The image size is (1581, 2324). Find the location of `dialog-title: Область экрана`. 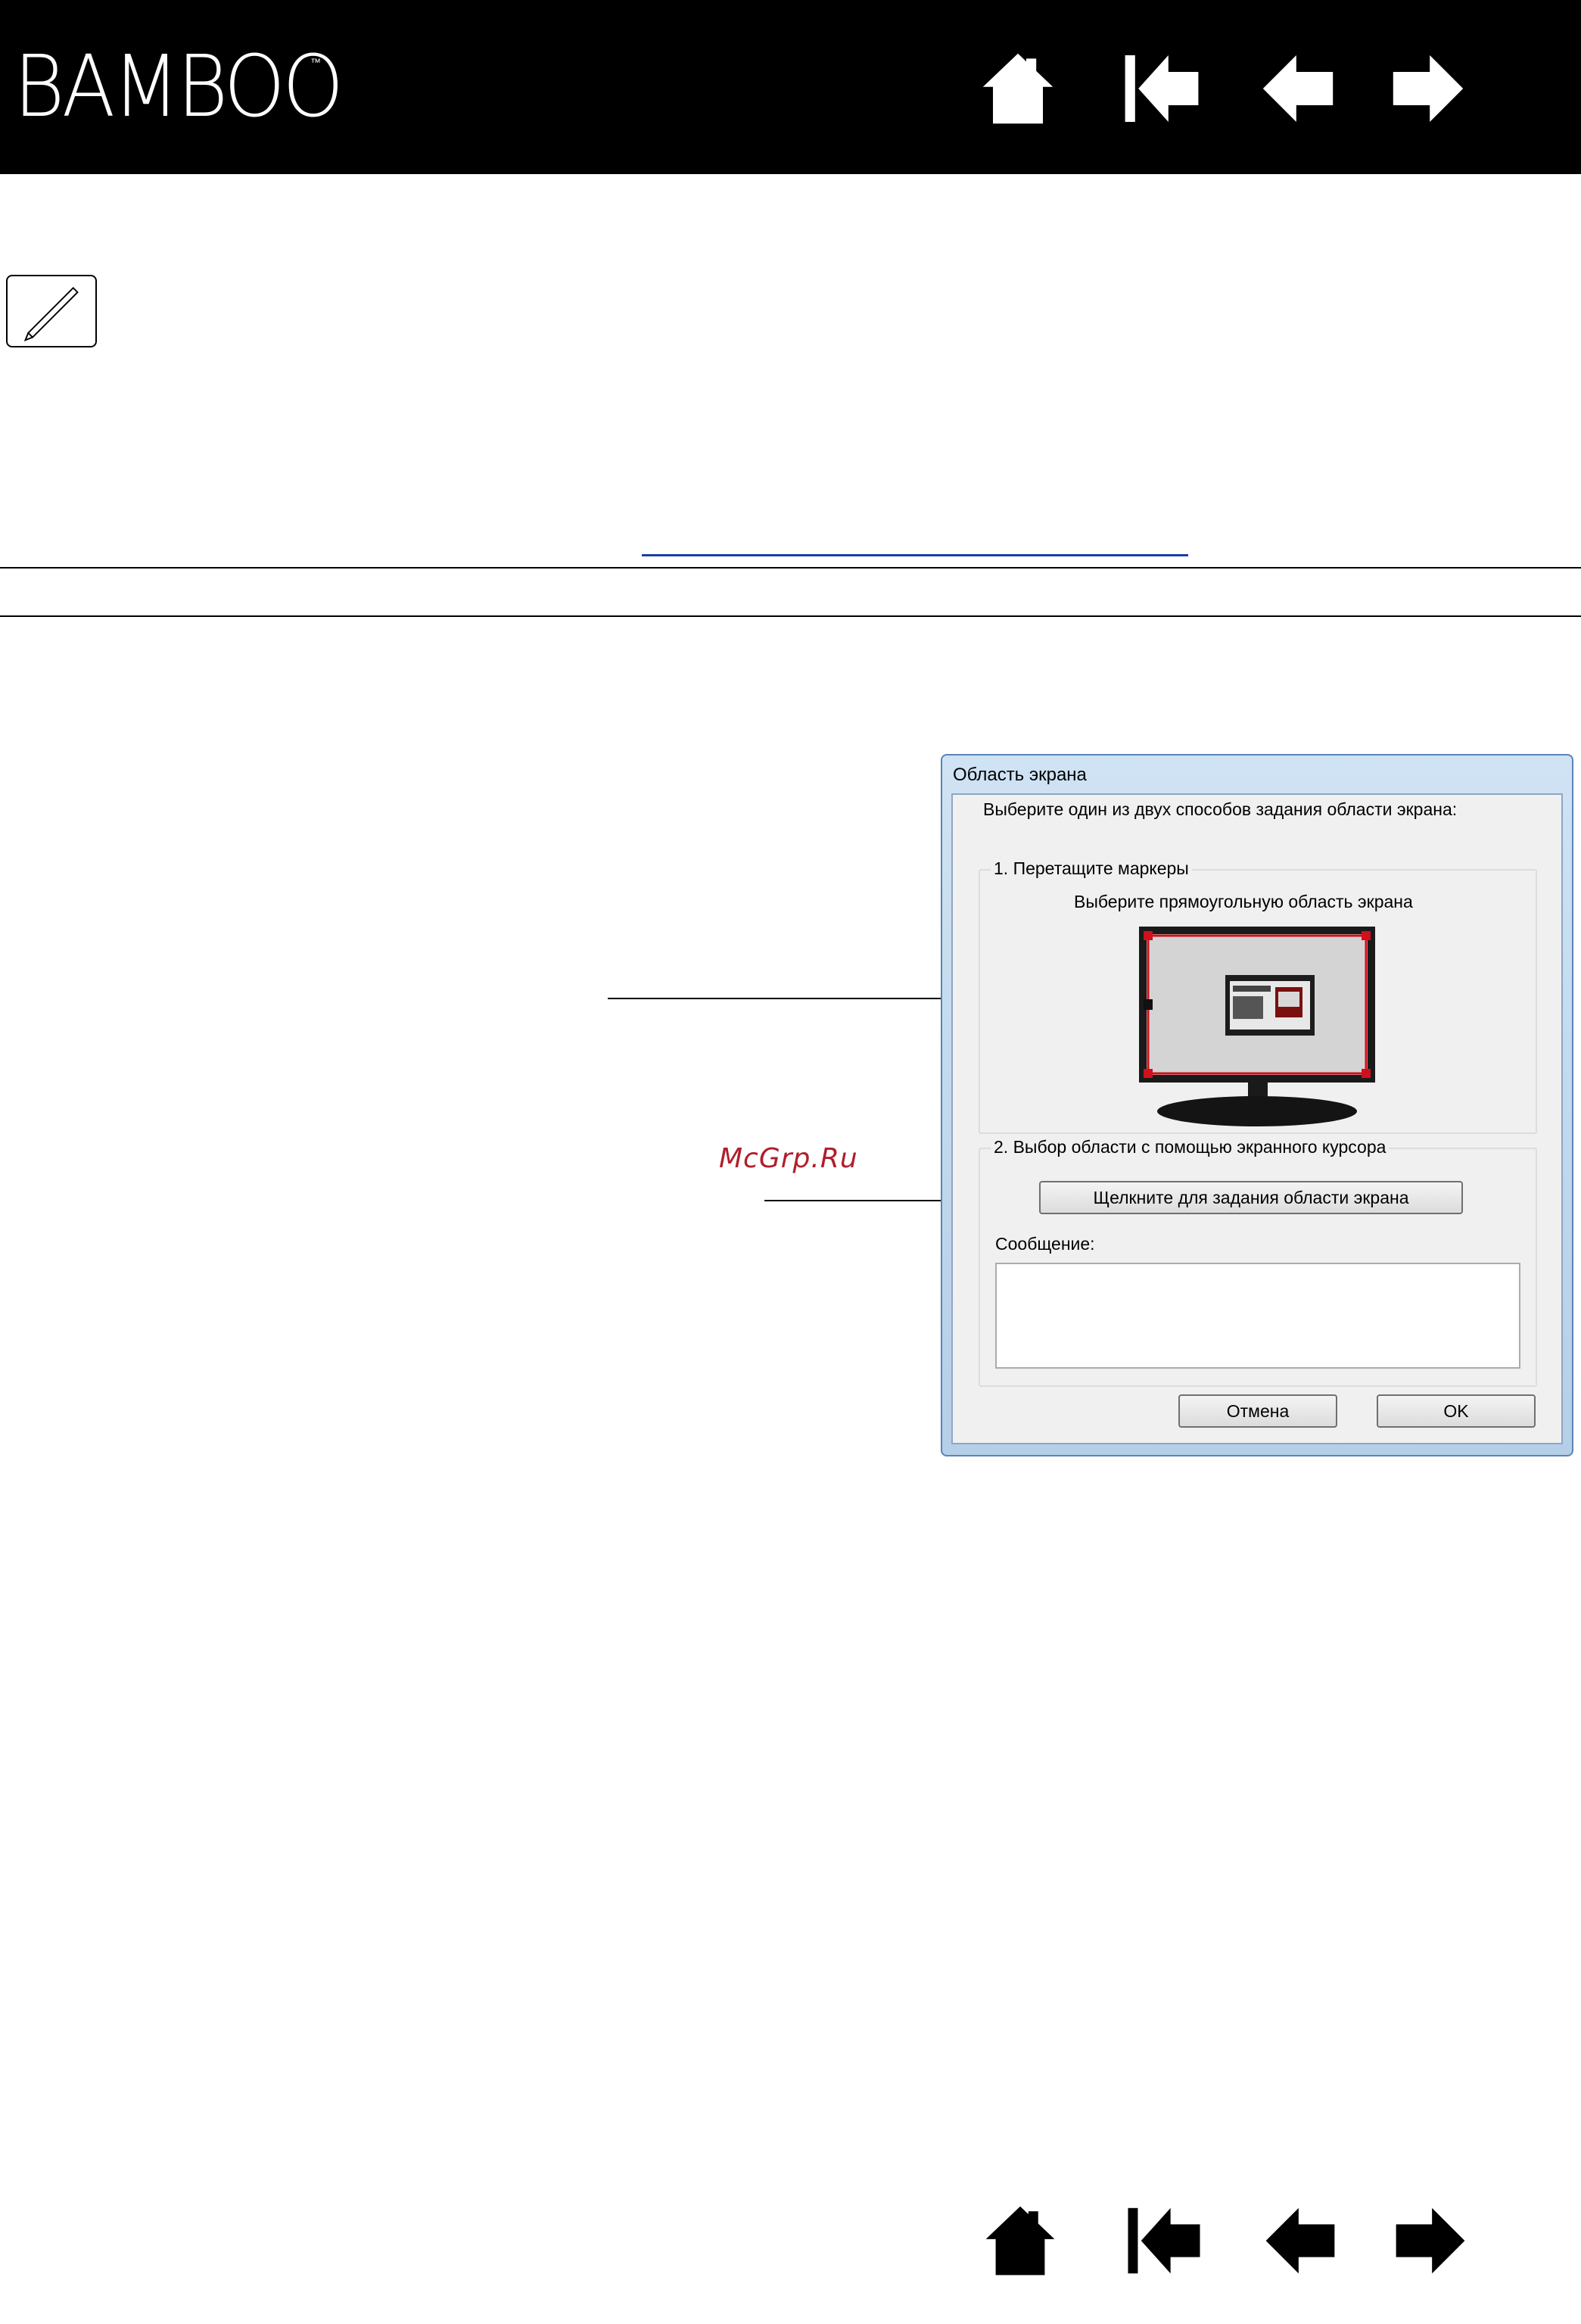

dialog-title: Область экрана is located at coordinates (1020, 775).